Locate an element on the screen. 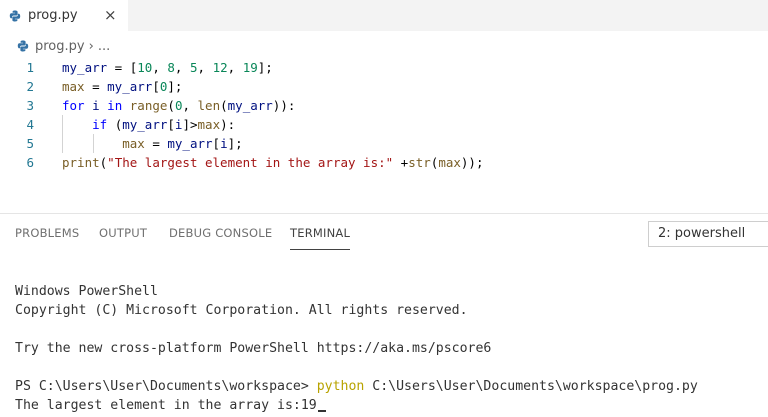 The width and height of the screenshot is (768, 417). code-token: ]> is located at coordinates (190, 124).